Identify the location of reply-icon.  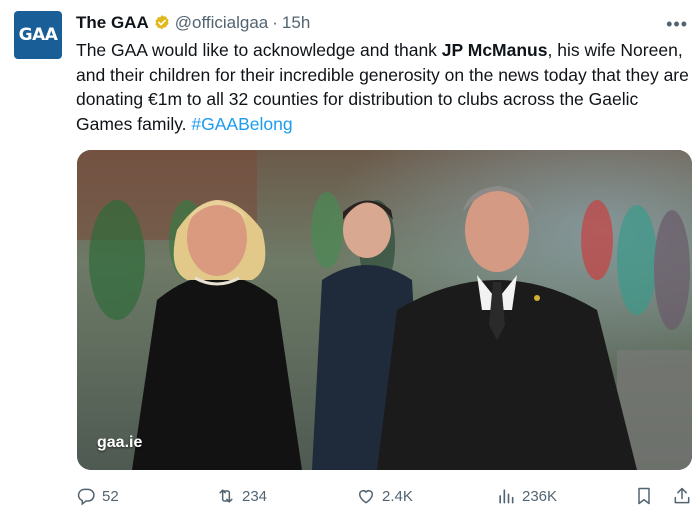
(86, 497).